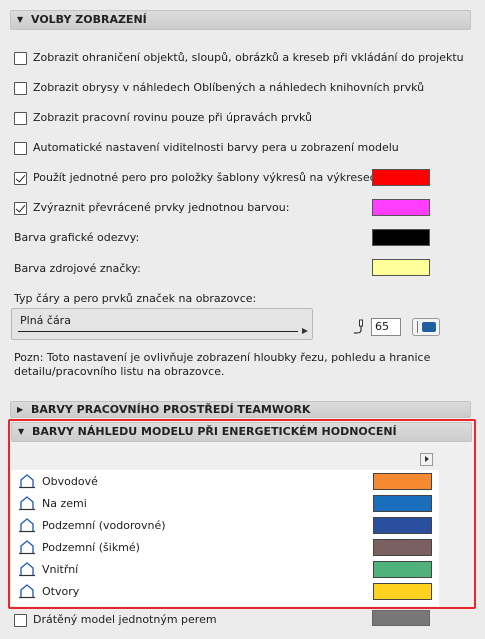 This screenshot has height=639, width=485. I want to click on energy-row-label: Otvory, so click(61, 591).